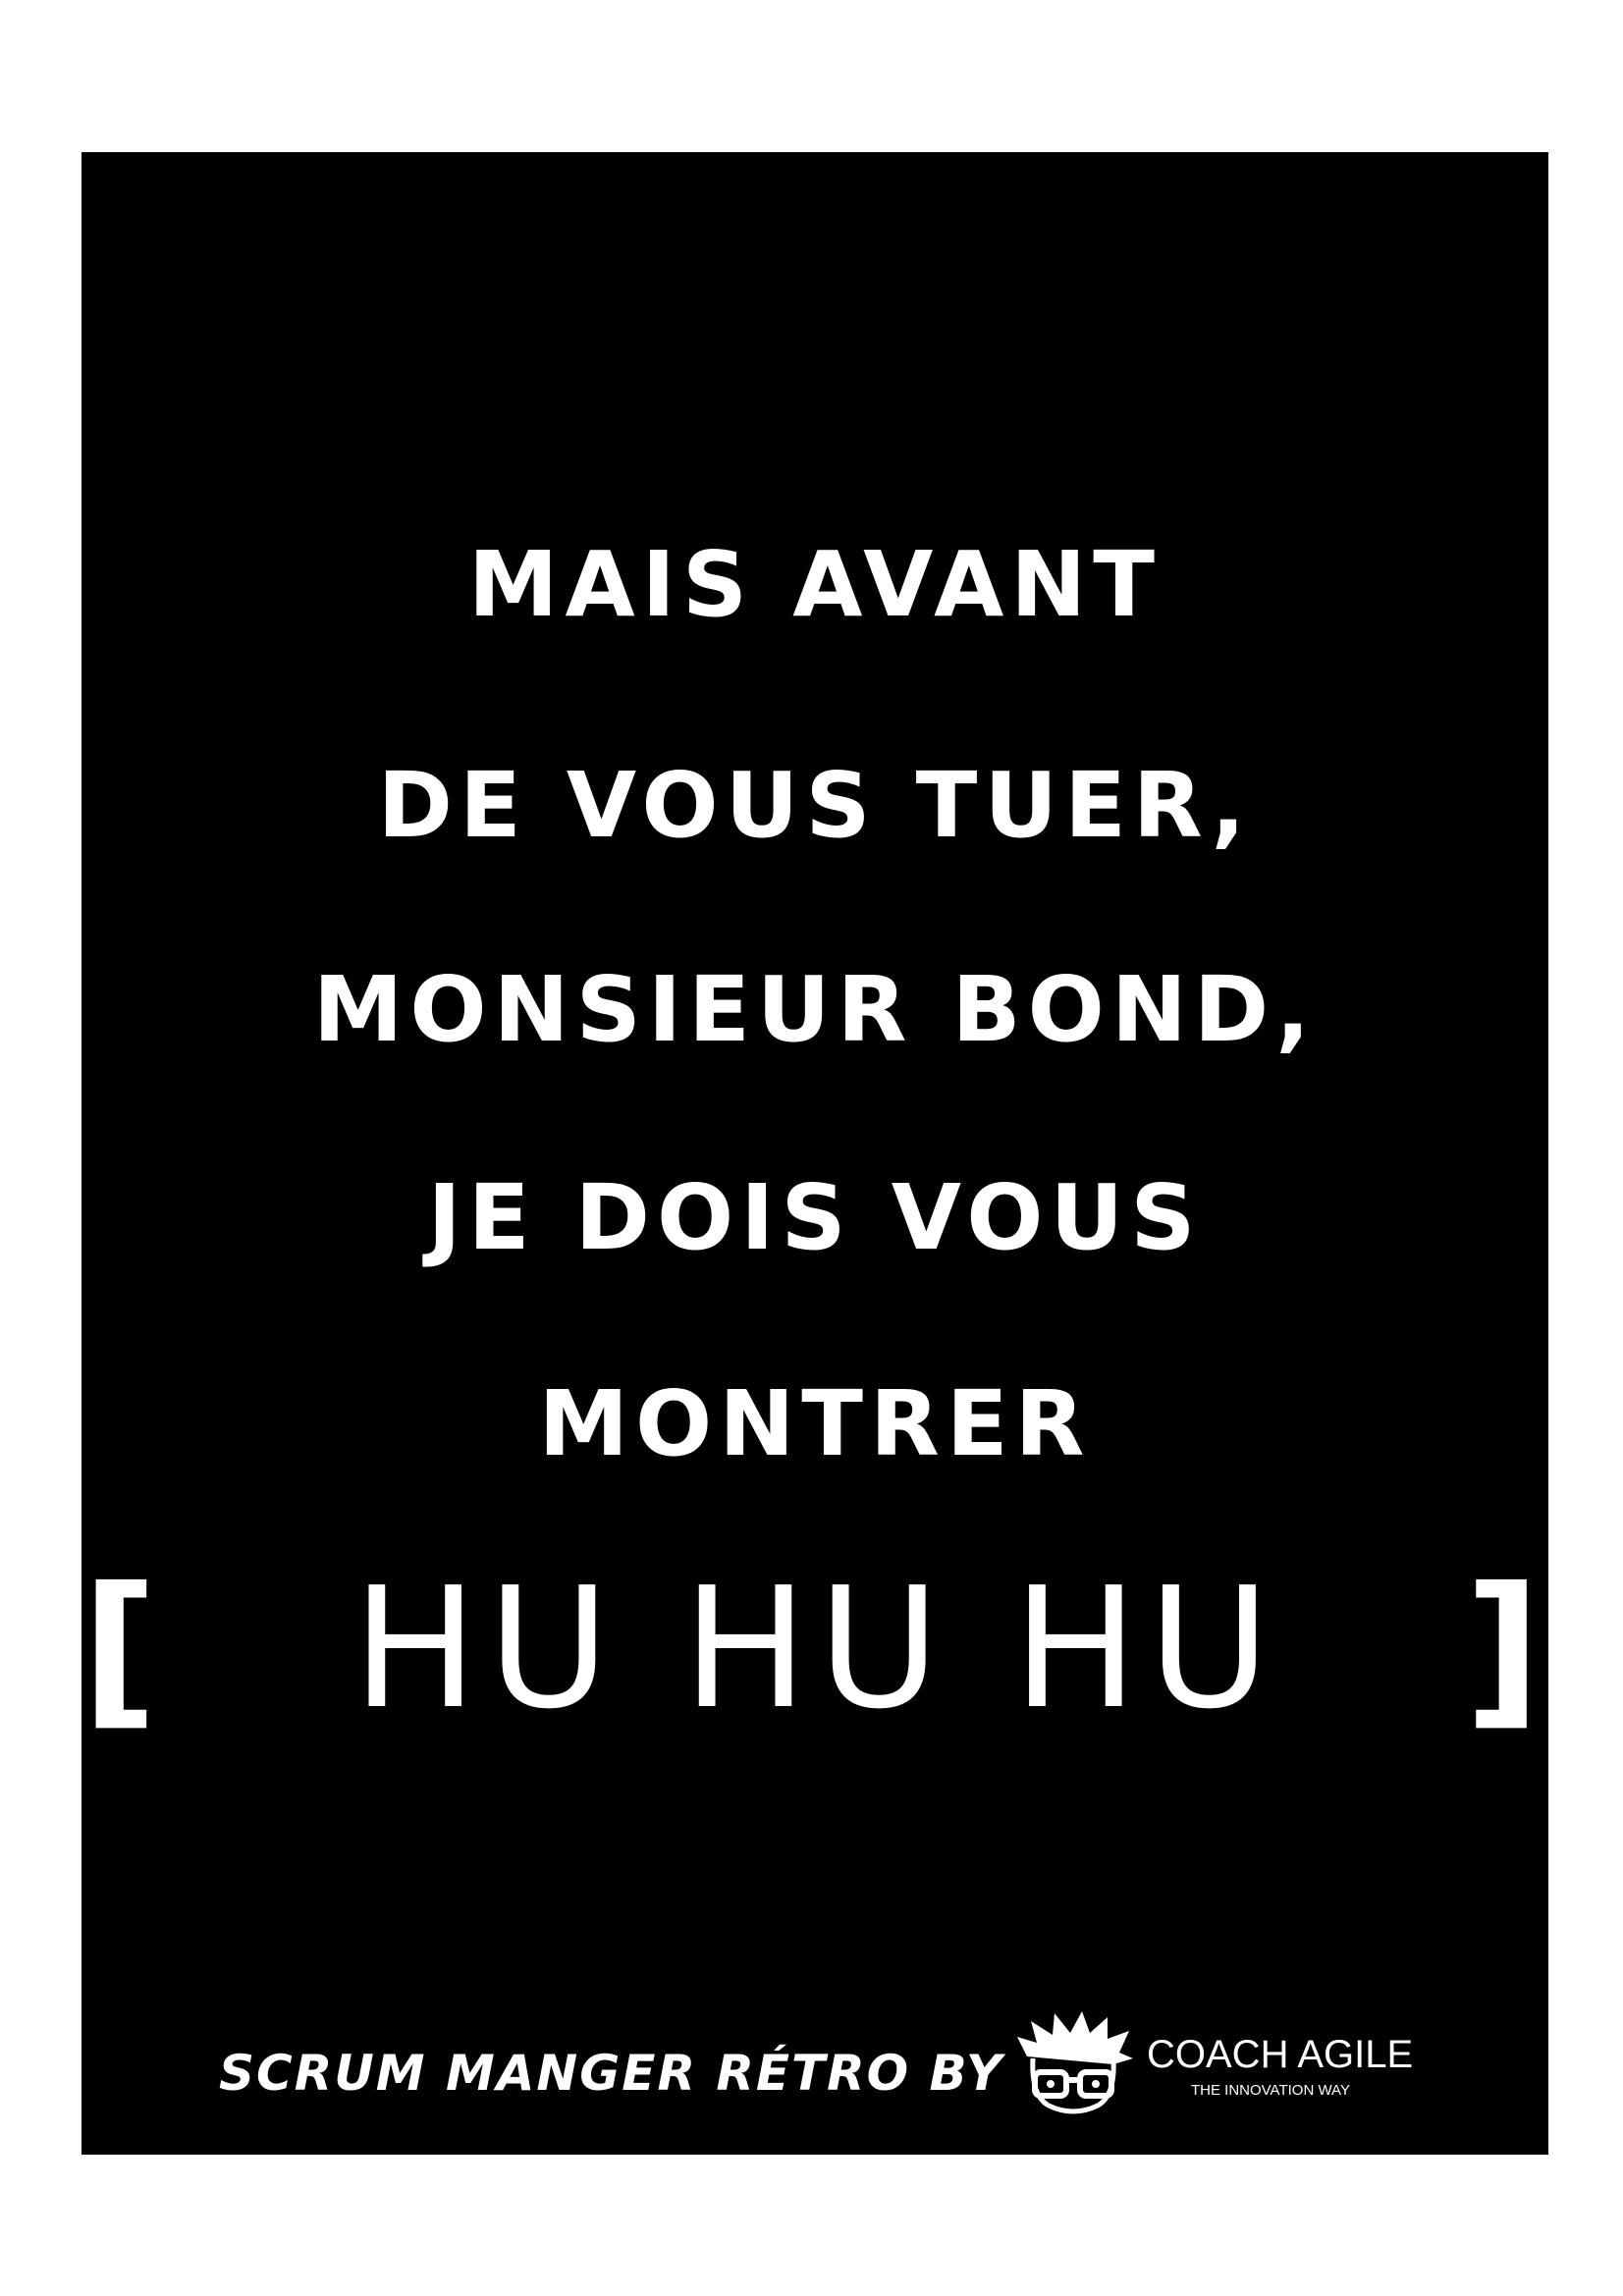  Describe the element at coordinates (611, 2073) in the screenshot. I see `footer-credit: SCRUM MANGER RÉTRO BY` at that location.